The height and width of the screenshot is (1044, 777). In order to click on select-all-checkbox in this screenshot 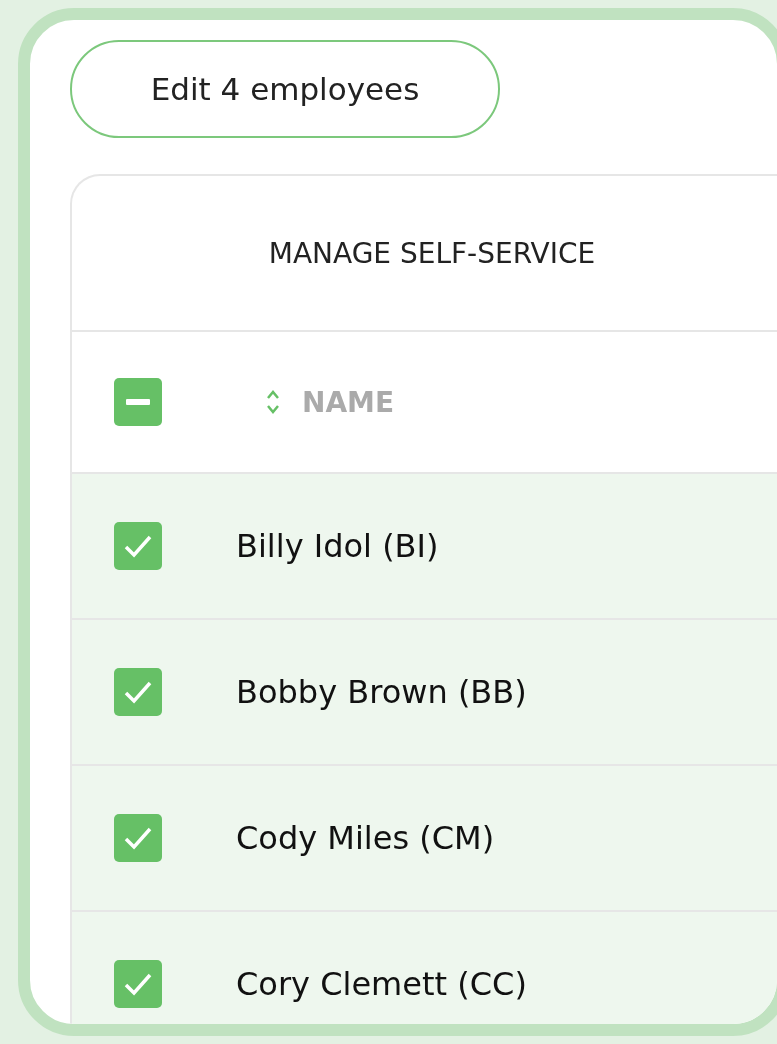, I will do `click(138, 402)`.